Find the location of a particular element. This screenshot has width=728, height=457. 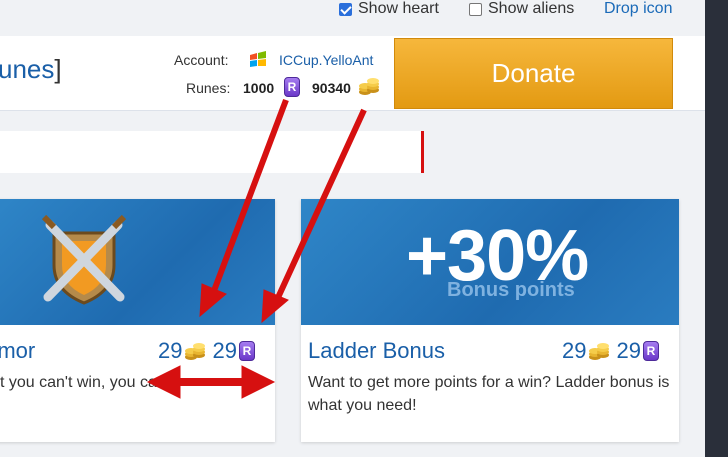

show-heart-checkbox: Show heart is located at coordinates (389, 9).